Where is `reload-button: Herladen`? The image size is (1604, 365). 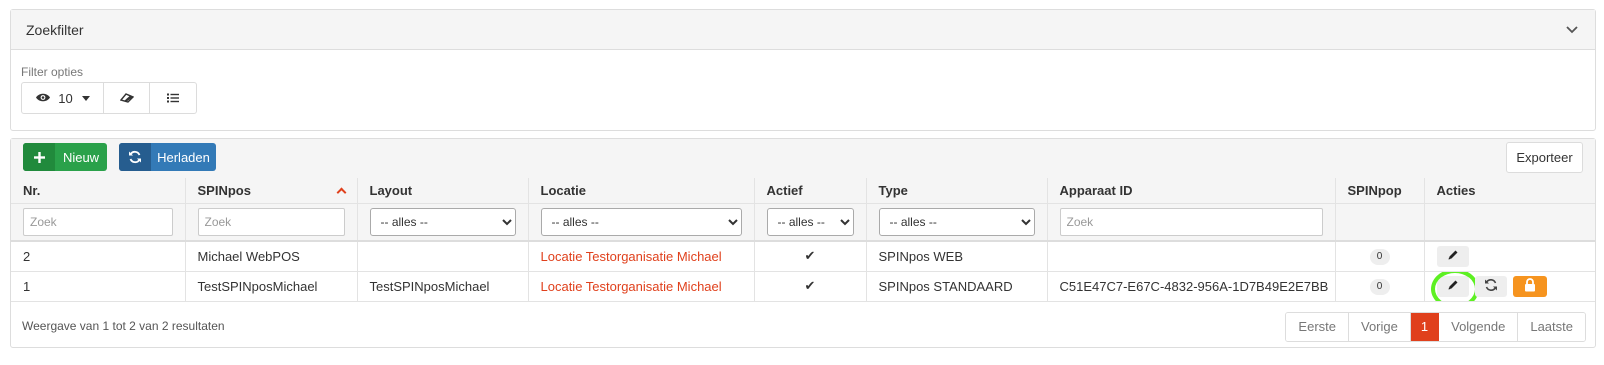 reload-button: Herladen is located at coordinates (167, 157).